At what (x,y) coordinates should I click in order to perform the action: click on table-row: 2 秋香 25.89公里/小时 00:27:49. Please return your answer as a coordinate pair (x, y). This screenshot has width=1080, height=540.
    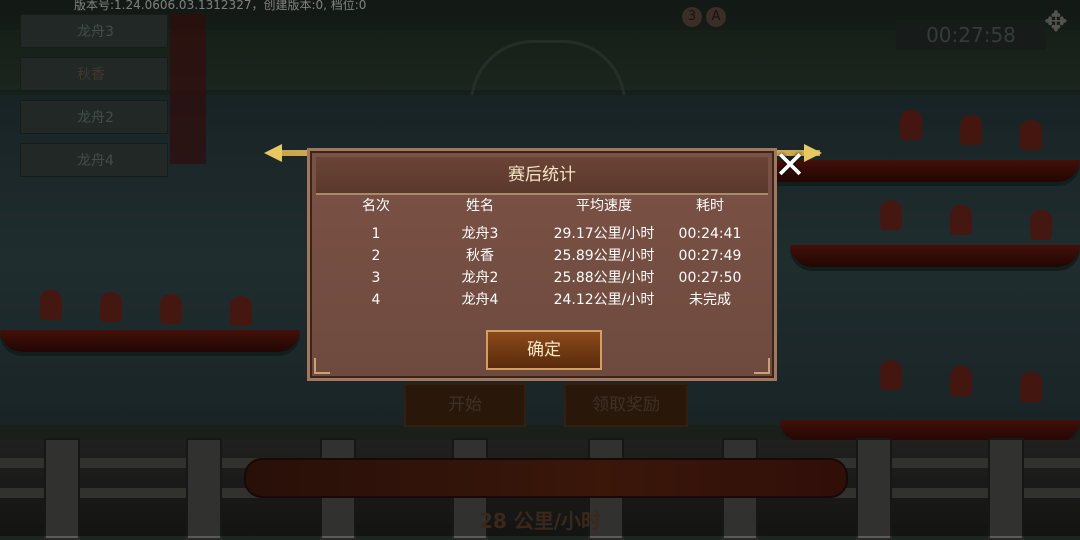
    Looking at the image, I should click on (542, 256).